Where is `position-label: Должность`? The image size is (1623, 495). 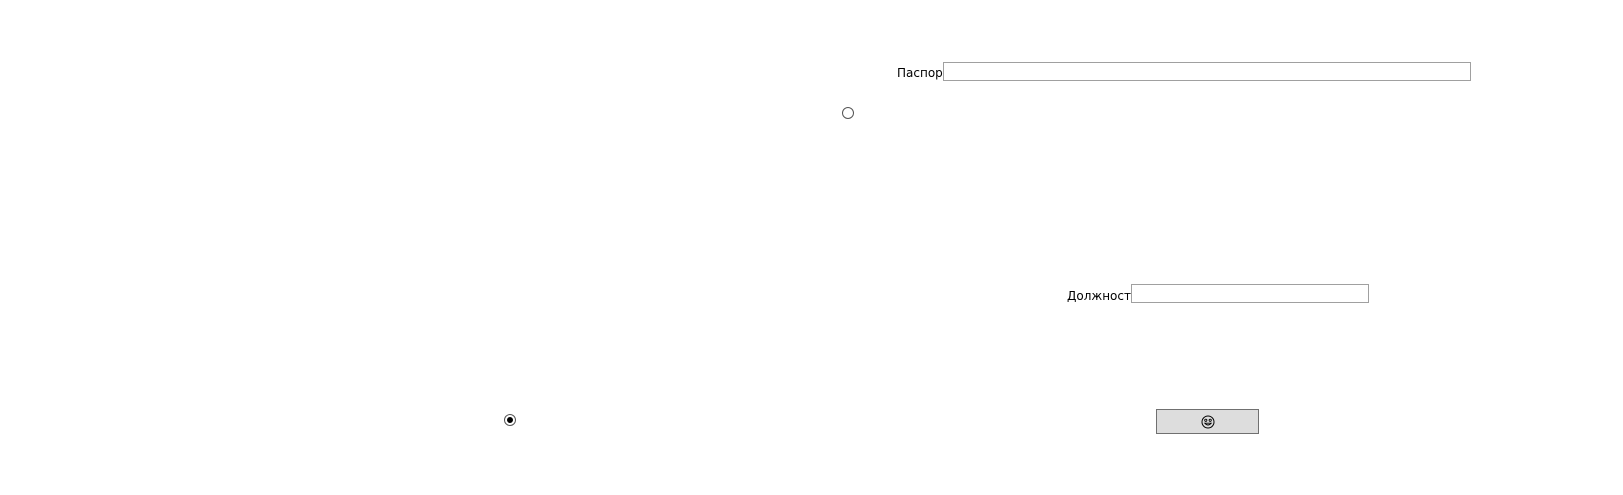 position-label: Должность is located at coordinates (1103, 296).